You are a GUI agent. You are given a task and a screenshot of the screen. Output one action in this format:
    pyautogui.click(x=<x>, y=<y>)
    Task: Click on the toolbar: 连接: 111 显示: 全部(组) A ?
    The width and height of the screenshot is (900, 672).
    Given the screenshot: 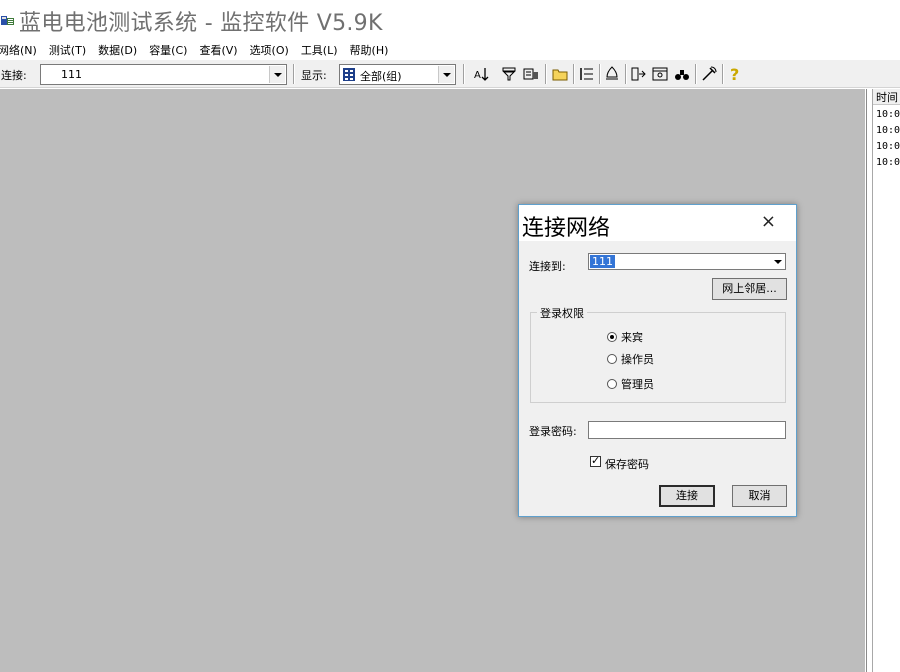 What is the action you would take?
    pyautogui.click(x=450, y=74)
    